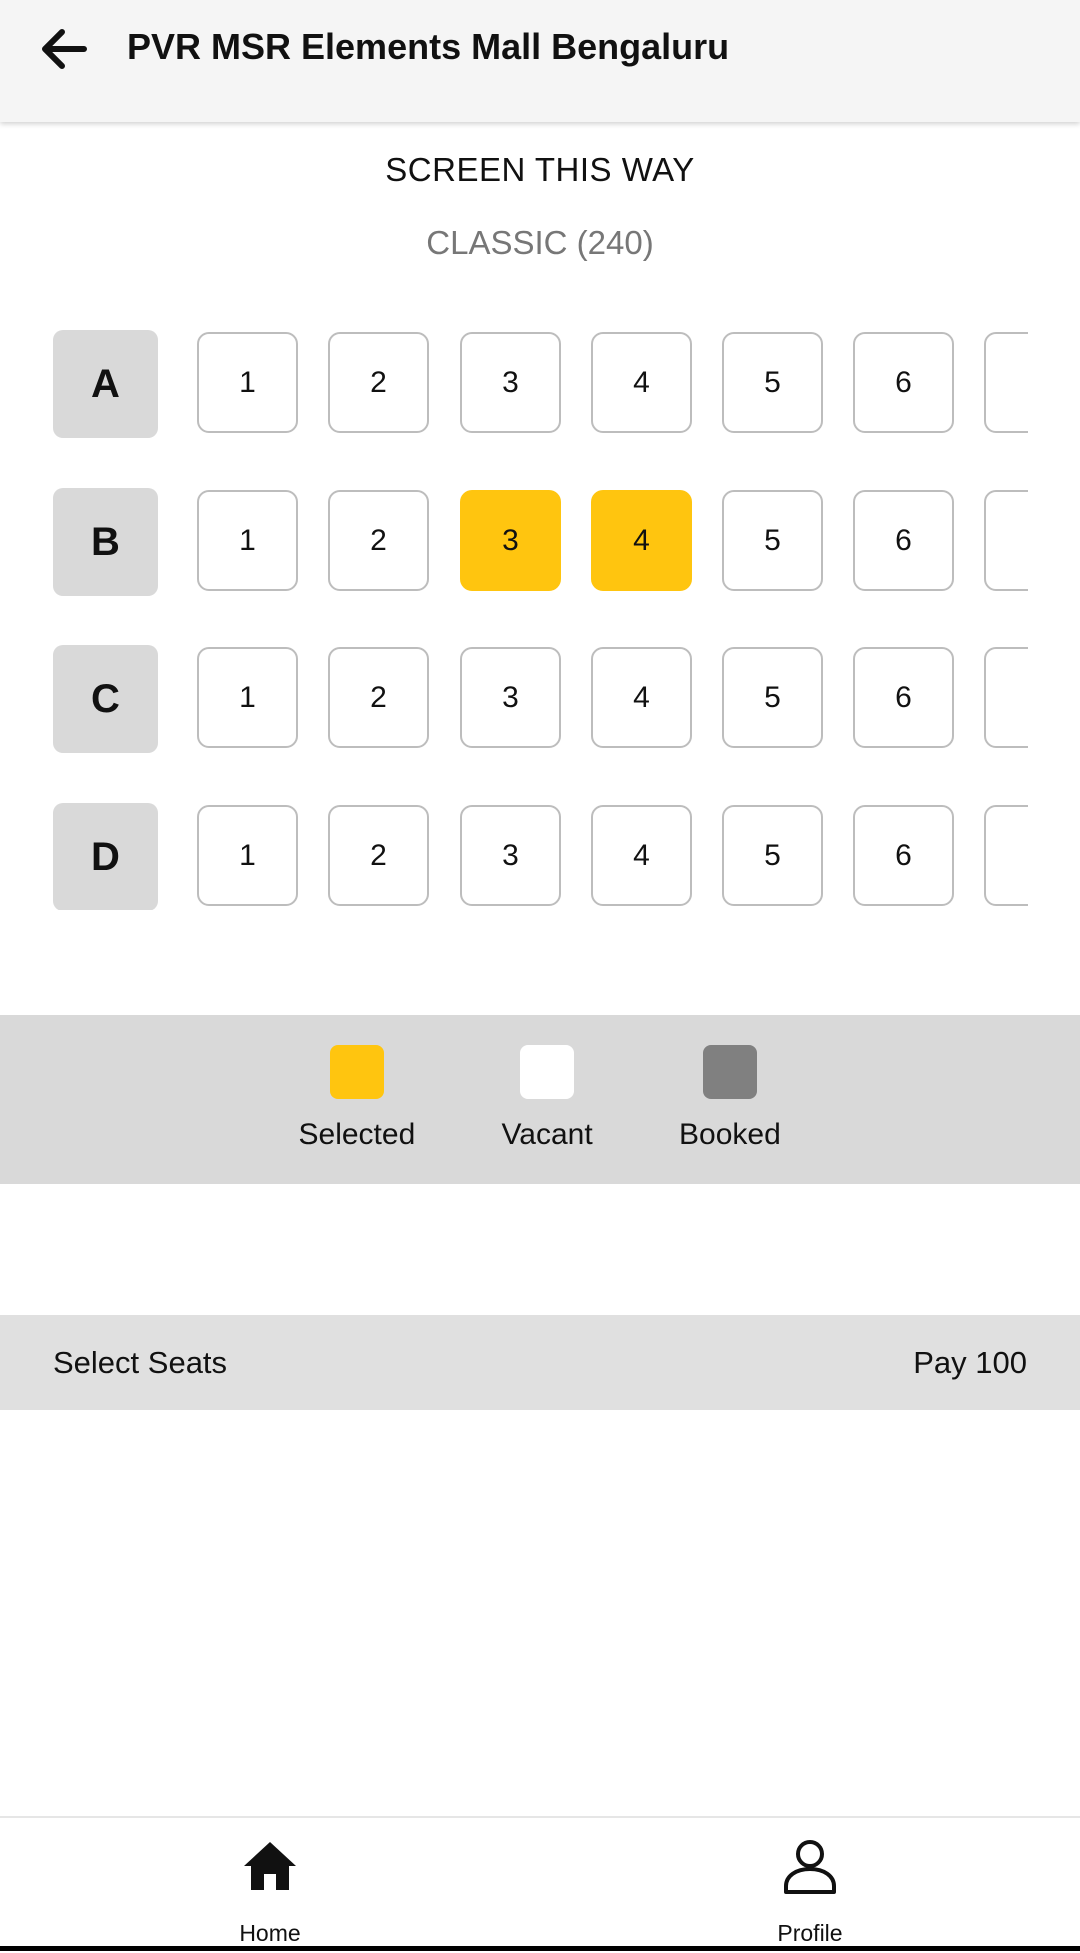 Image resolution: width=1080 pixels, height=1953 pixels. Describe the element at coordinates (510, 540) in the screenshot. I see `seat-b3: 3` at that location.